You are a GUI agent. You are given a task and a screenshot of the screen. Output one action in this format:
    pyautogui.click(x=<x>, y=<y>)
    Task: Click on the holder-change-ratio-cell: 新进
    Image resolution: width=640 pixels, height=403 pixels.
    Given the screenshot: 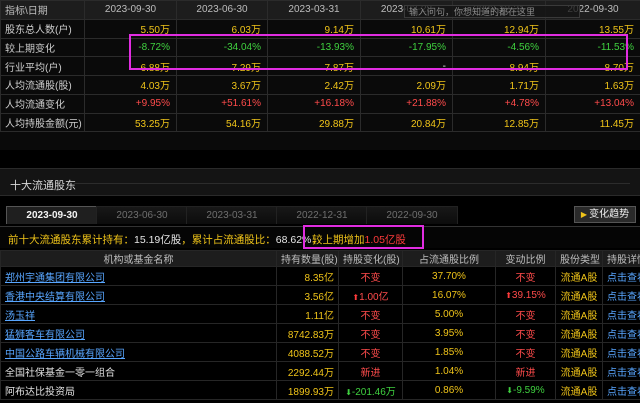 What is the action you would take?
    pyautogui.click(x=525, y=371)
    